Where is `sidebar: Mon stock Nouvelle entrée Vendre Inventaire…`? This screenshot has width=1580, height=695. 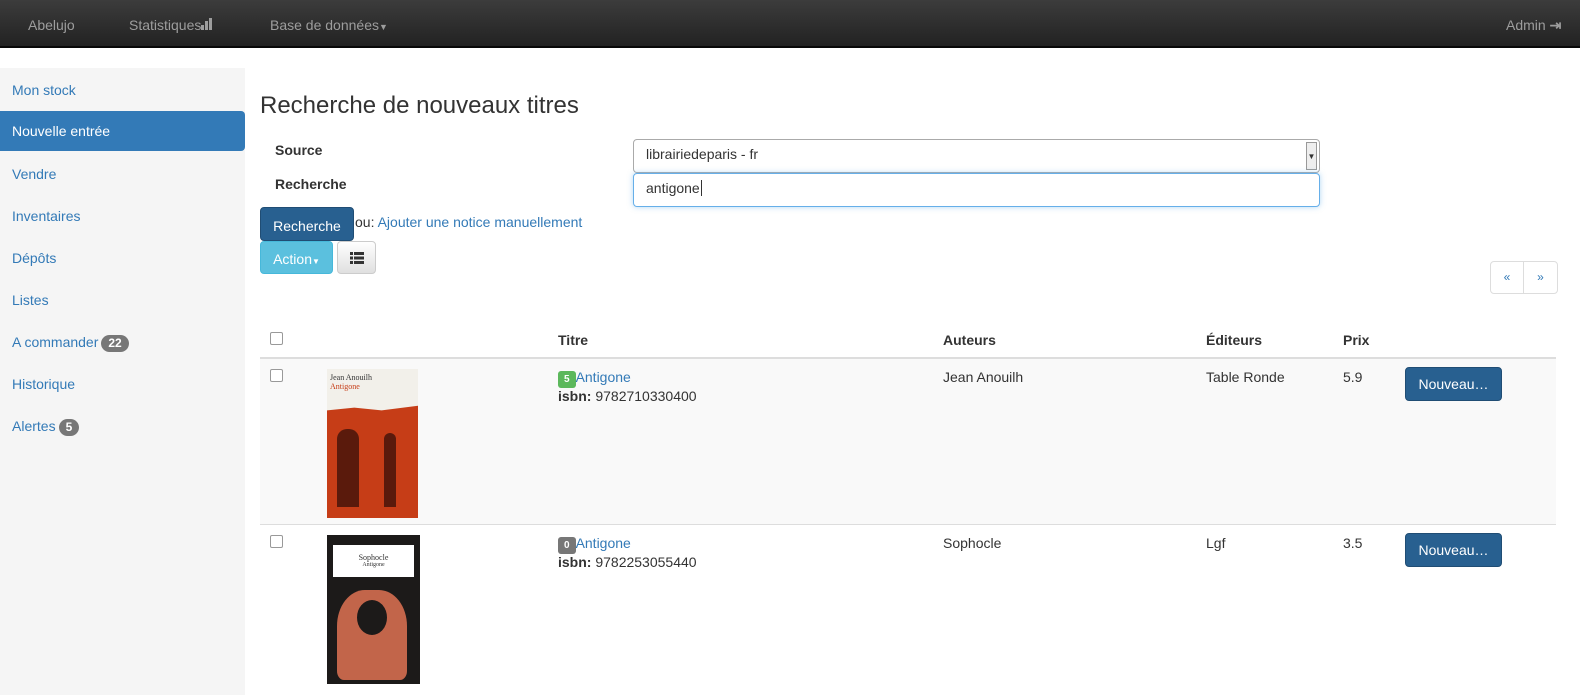 sidebar: Mon stock Nouvelle entrée Vendre Inventaire… is located at coordinates (122, 381).